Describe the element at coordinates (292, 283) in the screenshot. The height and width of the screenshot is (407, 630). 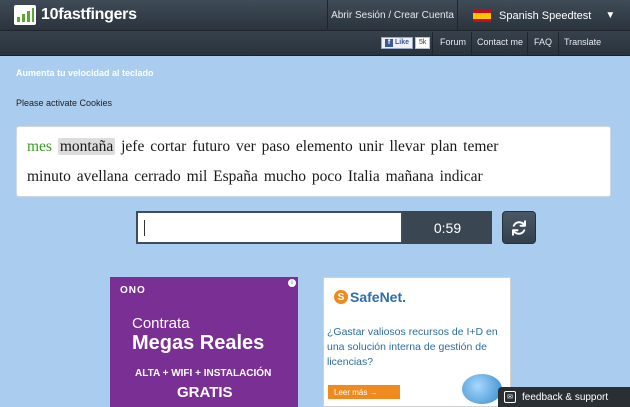
I see `adchoices-icon: i` at that location.